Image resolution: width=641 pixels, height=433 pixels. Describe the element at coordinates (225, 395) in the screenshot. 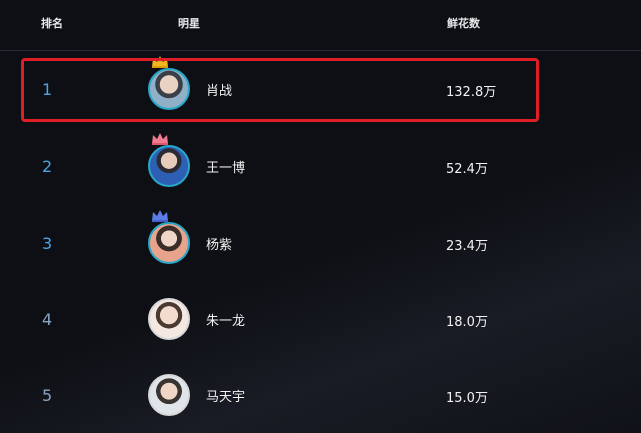

I see `star-name: 马天宇` at that location.